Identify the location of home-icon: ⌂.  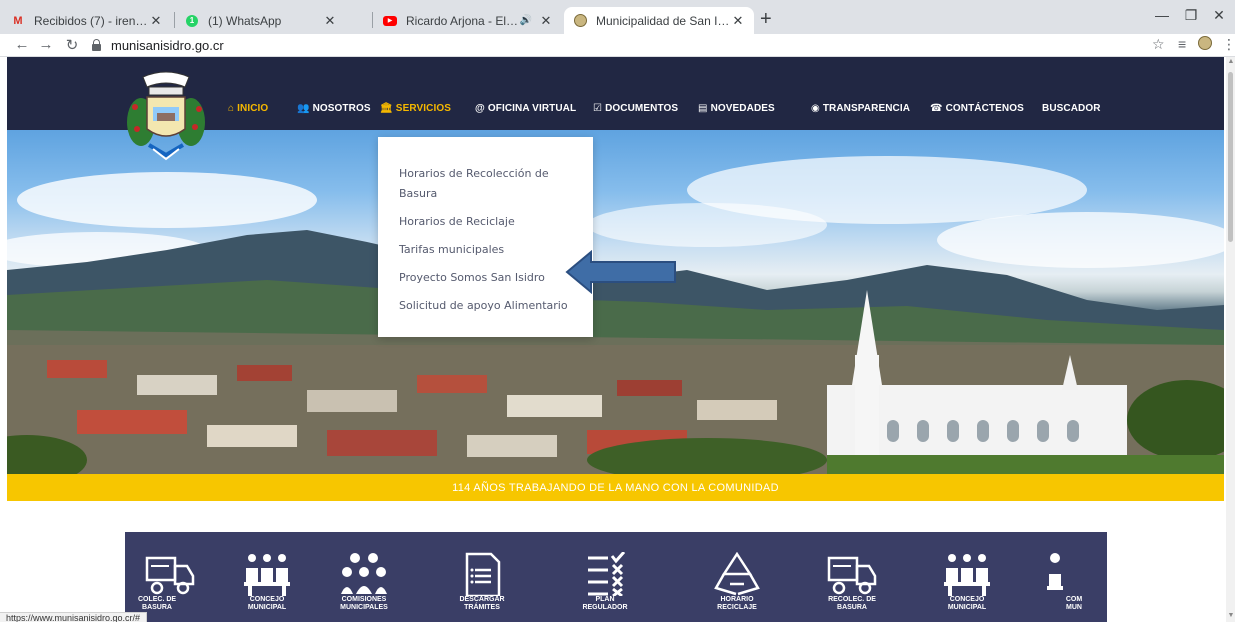
(231, 108).